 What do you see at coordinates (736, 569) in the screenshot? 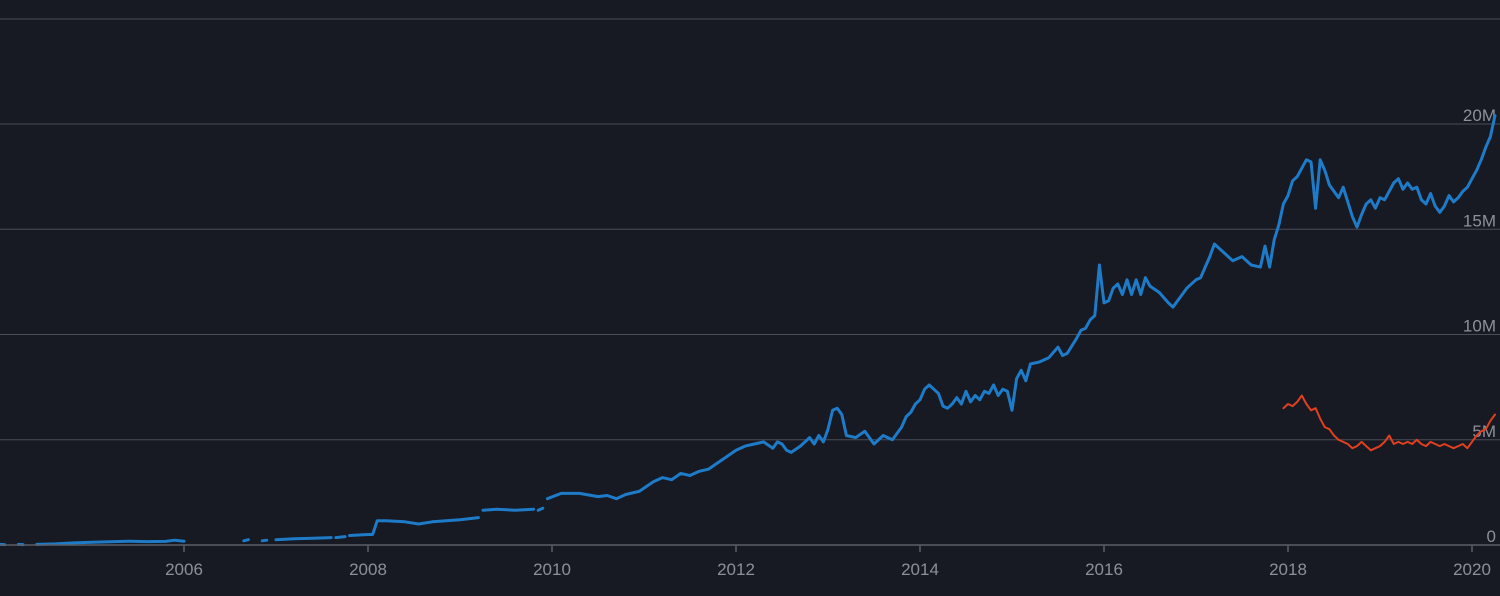
I see `x-tick-label: 2012` at bounding box center [736, 569].